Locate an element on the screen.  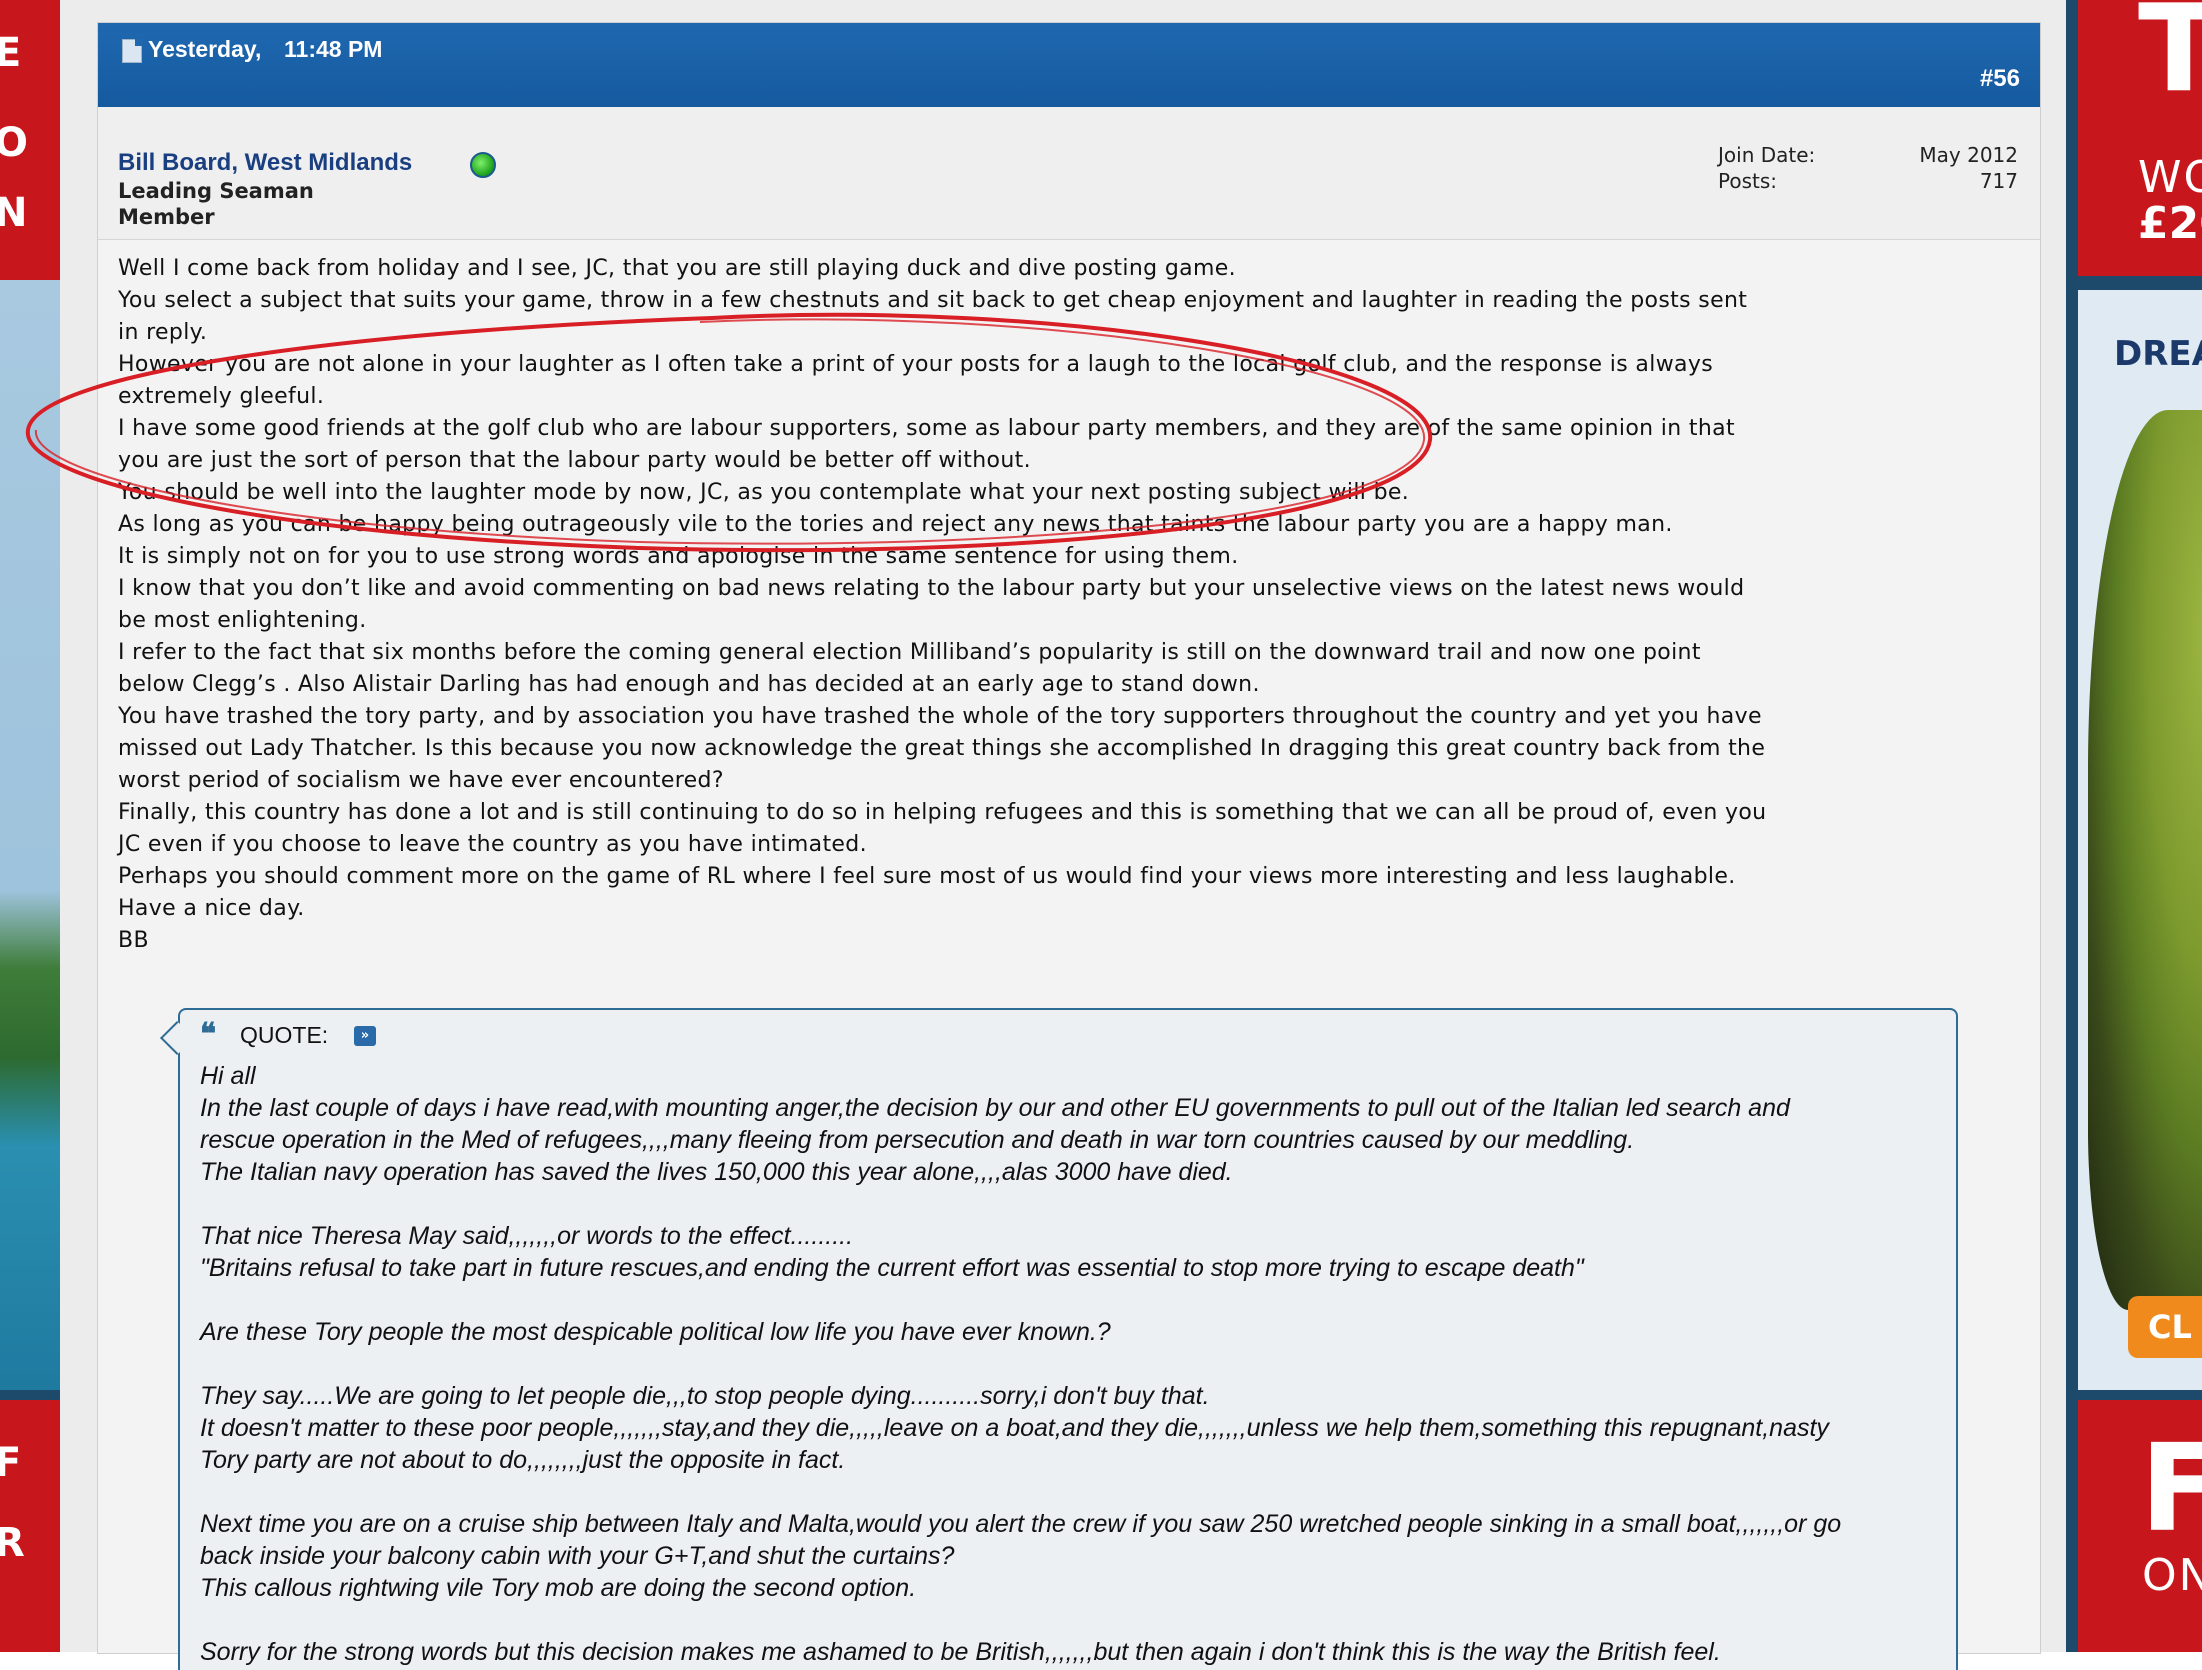
join-date-label: Join Date: is located at coordinates (1767, 155).